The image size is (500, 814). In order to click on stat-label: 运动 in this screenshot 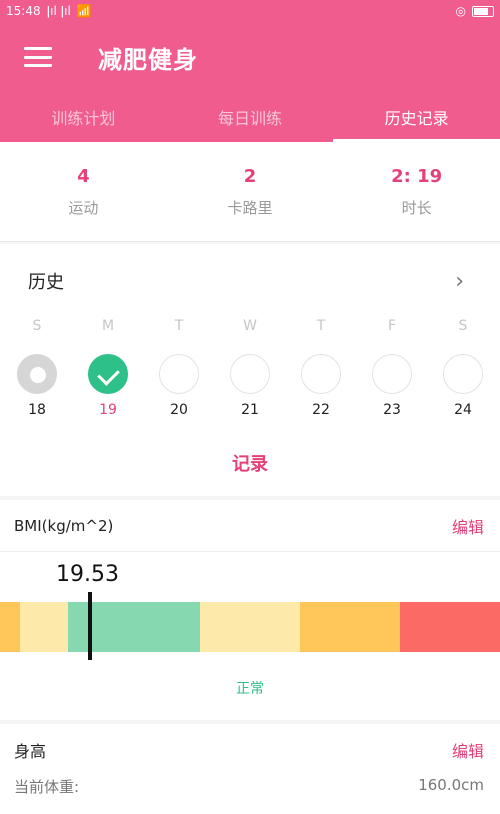, I will do `click(83, 207)`.